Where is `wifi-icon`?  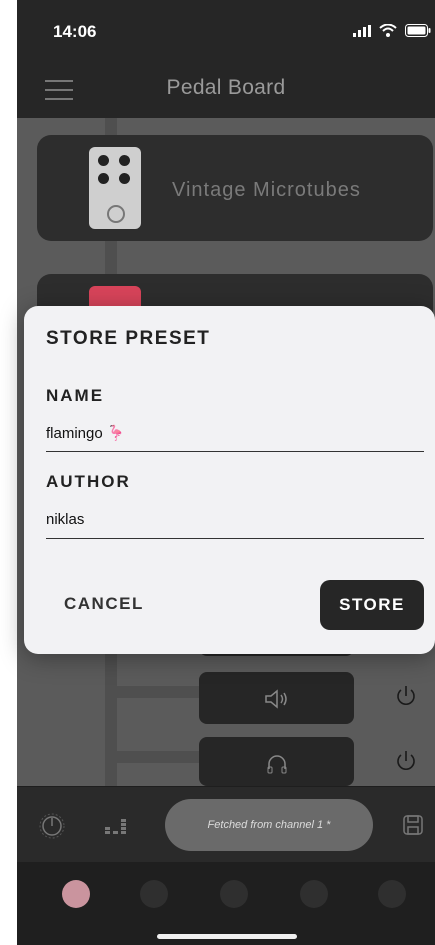 wifi-icon is located at coordinates (388, 30).